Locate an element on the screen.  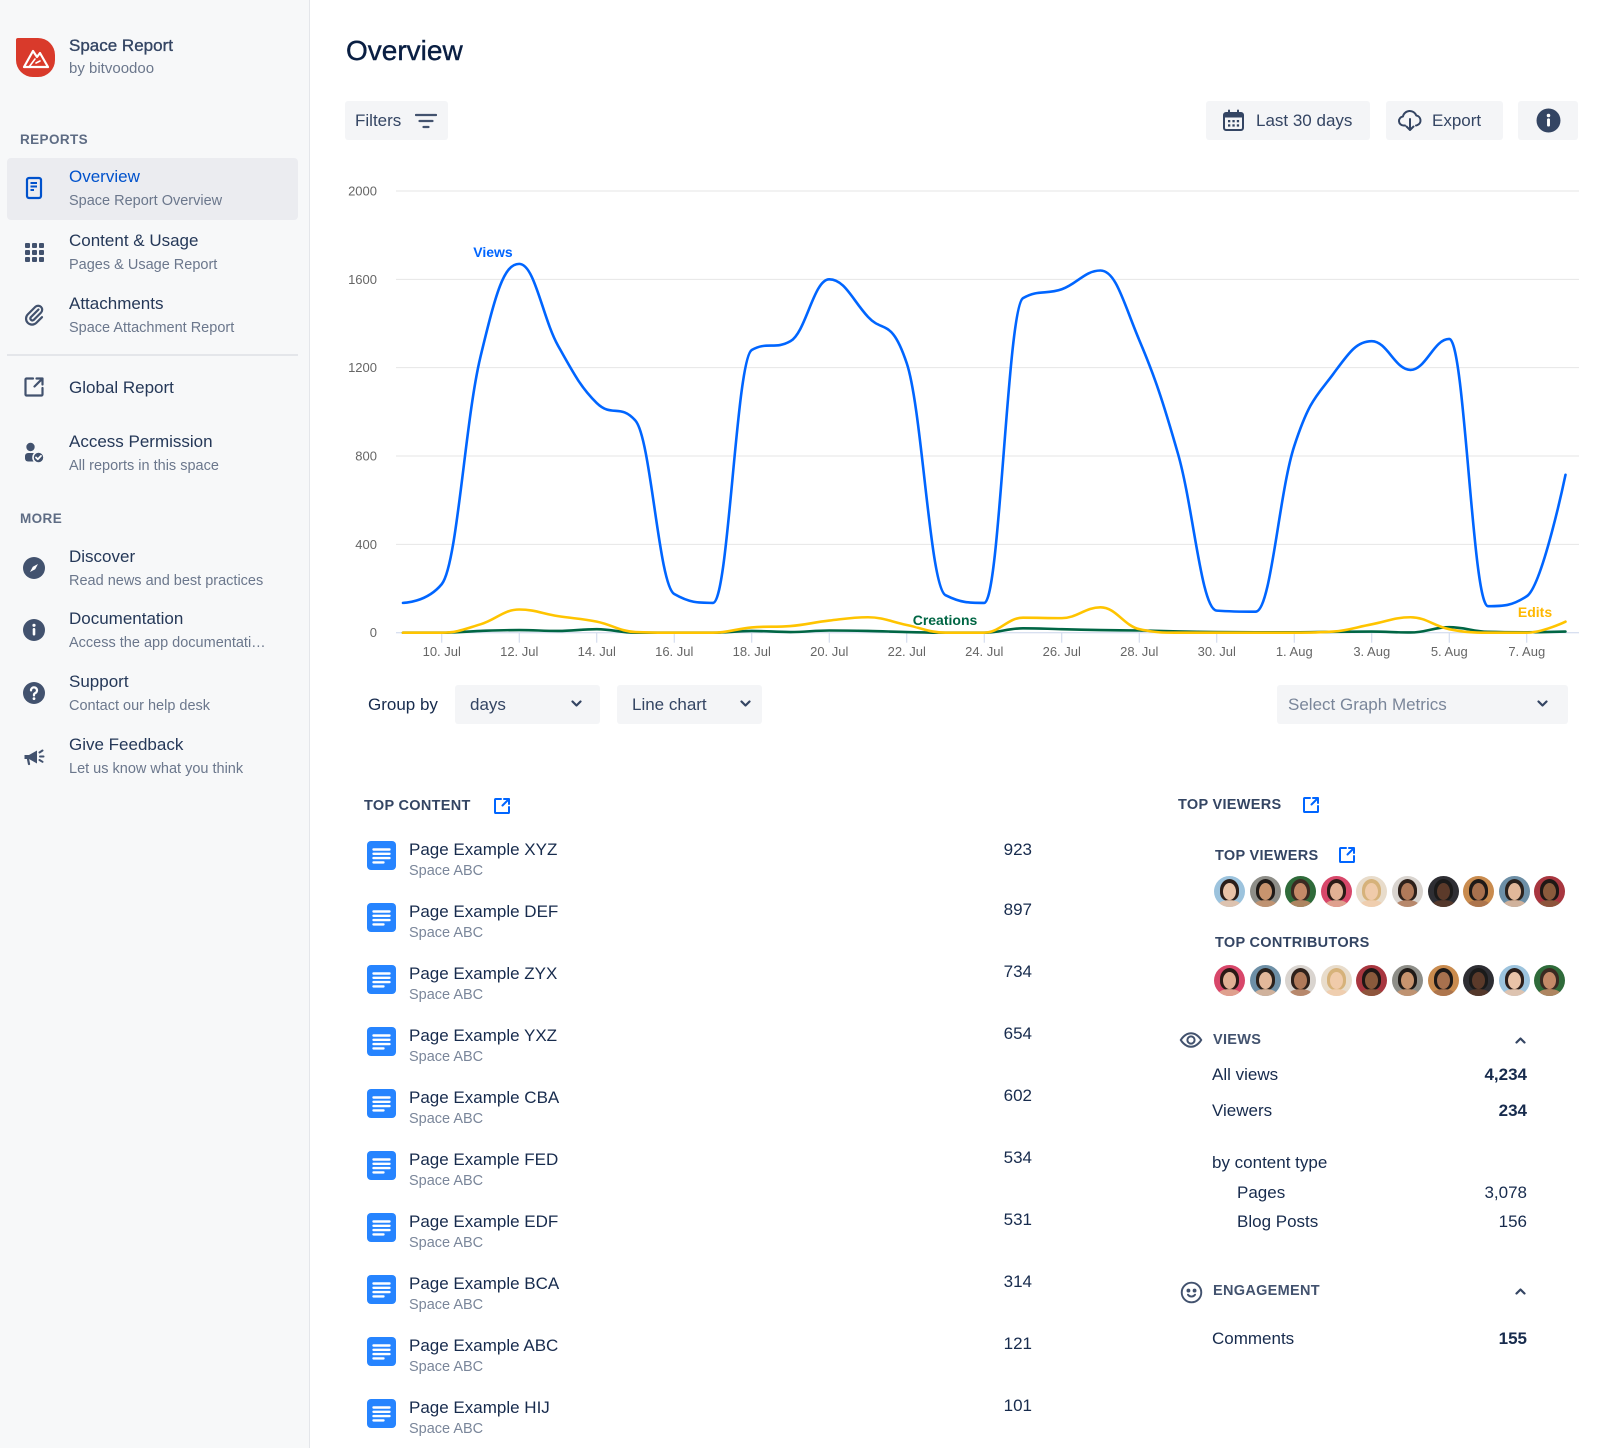
sidebar-item-give-feedback: Give Feedback Let us know what you think is located at coordinates (152, 757).